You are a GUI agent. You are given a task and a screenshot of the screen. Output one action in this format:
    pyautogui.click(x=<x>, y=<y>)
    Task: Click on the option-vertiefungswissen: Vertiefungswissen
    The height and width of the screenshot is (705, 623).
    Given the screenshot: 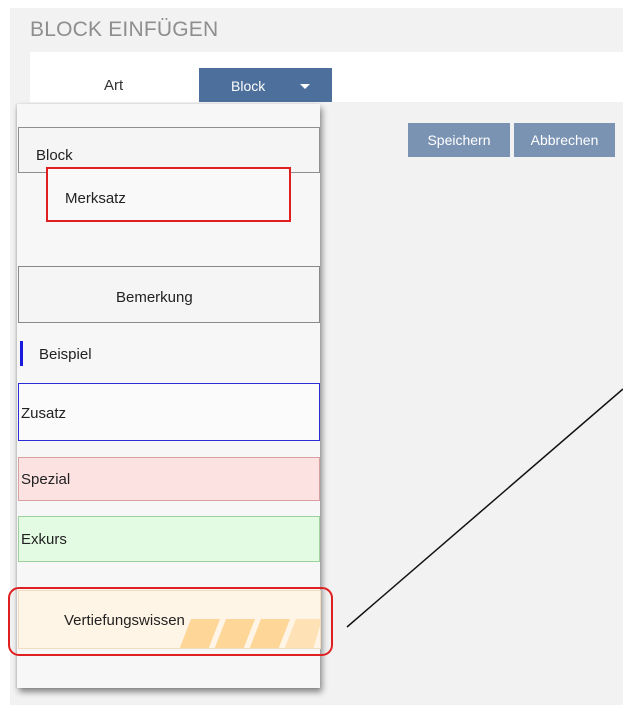 What is the action you would take?
    pyautogui.click(x=169, y=619)
    